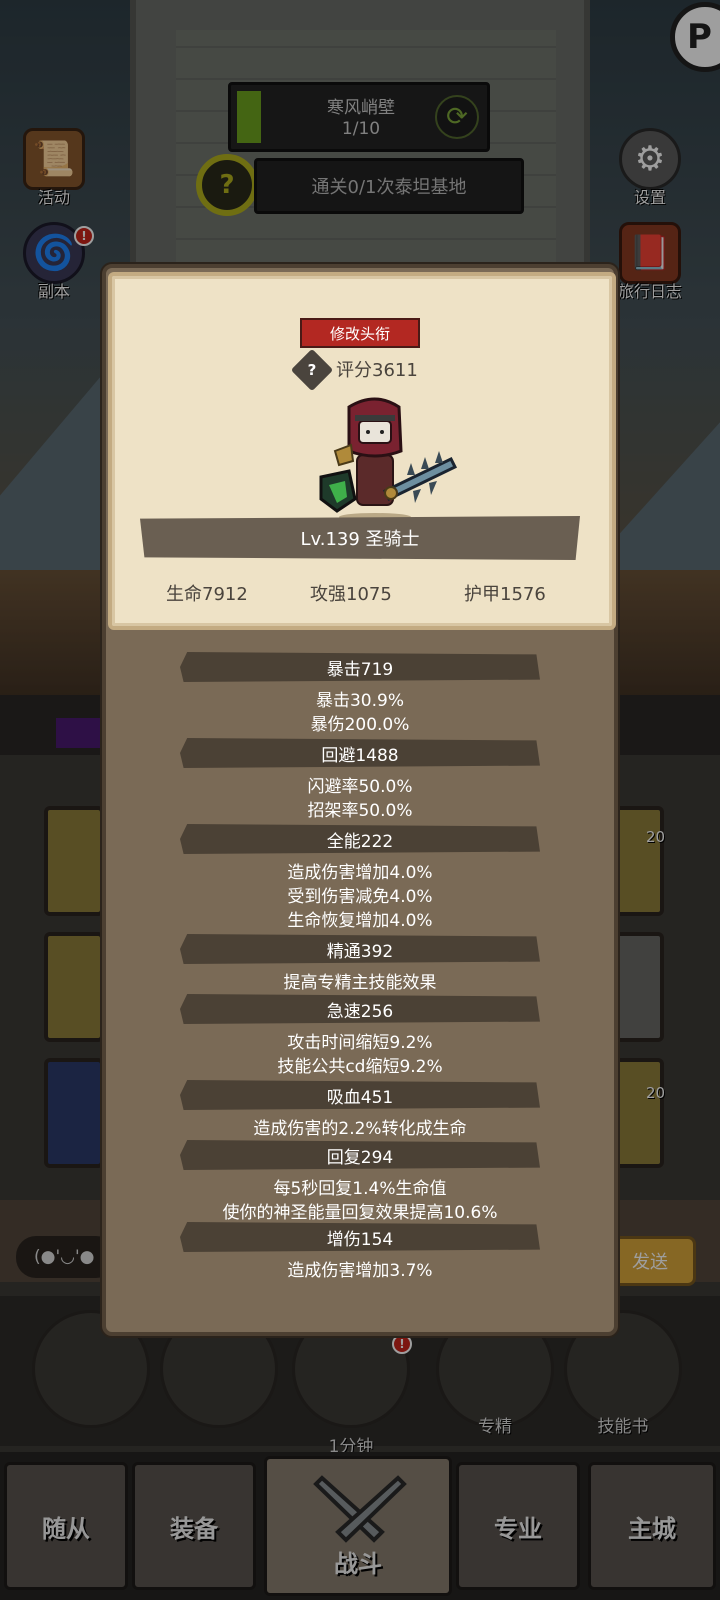 Image resolution: width=720 pixels, height=1600 pixels. What do you see at coordinates (505, 594) in the screenshot?
I see `base-stat-armor: 护甲1576` at bounding box center [505, 594].